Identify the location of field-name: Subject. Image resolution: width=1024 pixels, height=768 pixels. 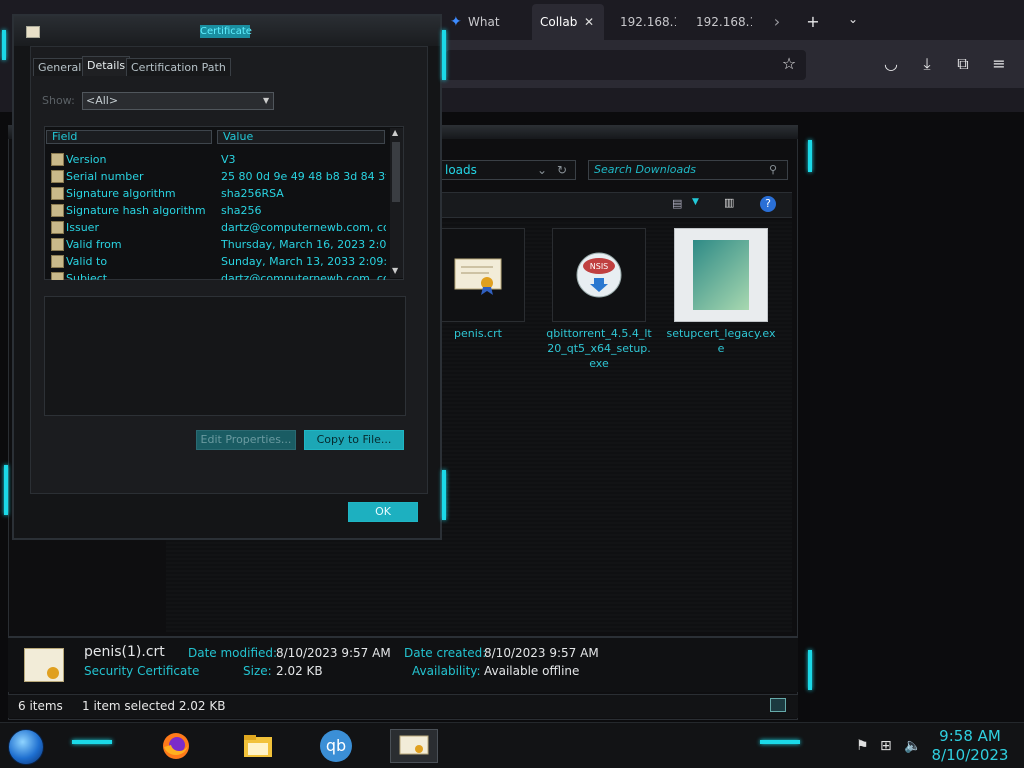
(87, 276).